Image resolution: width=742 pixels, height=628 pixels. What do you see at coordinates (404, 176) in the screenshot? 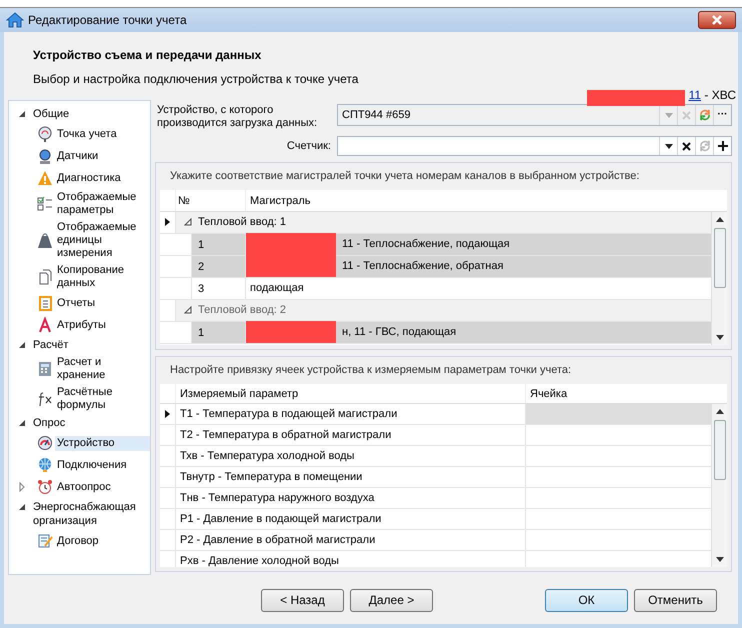
I see `panel-caption: Укажите соответствие магистралей точки учета номерам каналов в выбранном устройстве:` at bounding box center [404, 176].